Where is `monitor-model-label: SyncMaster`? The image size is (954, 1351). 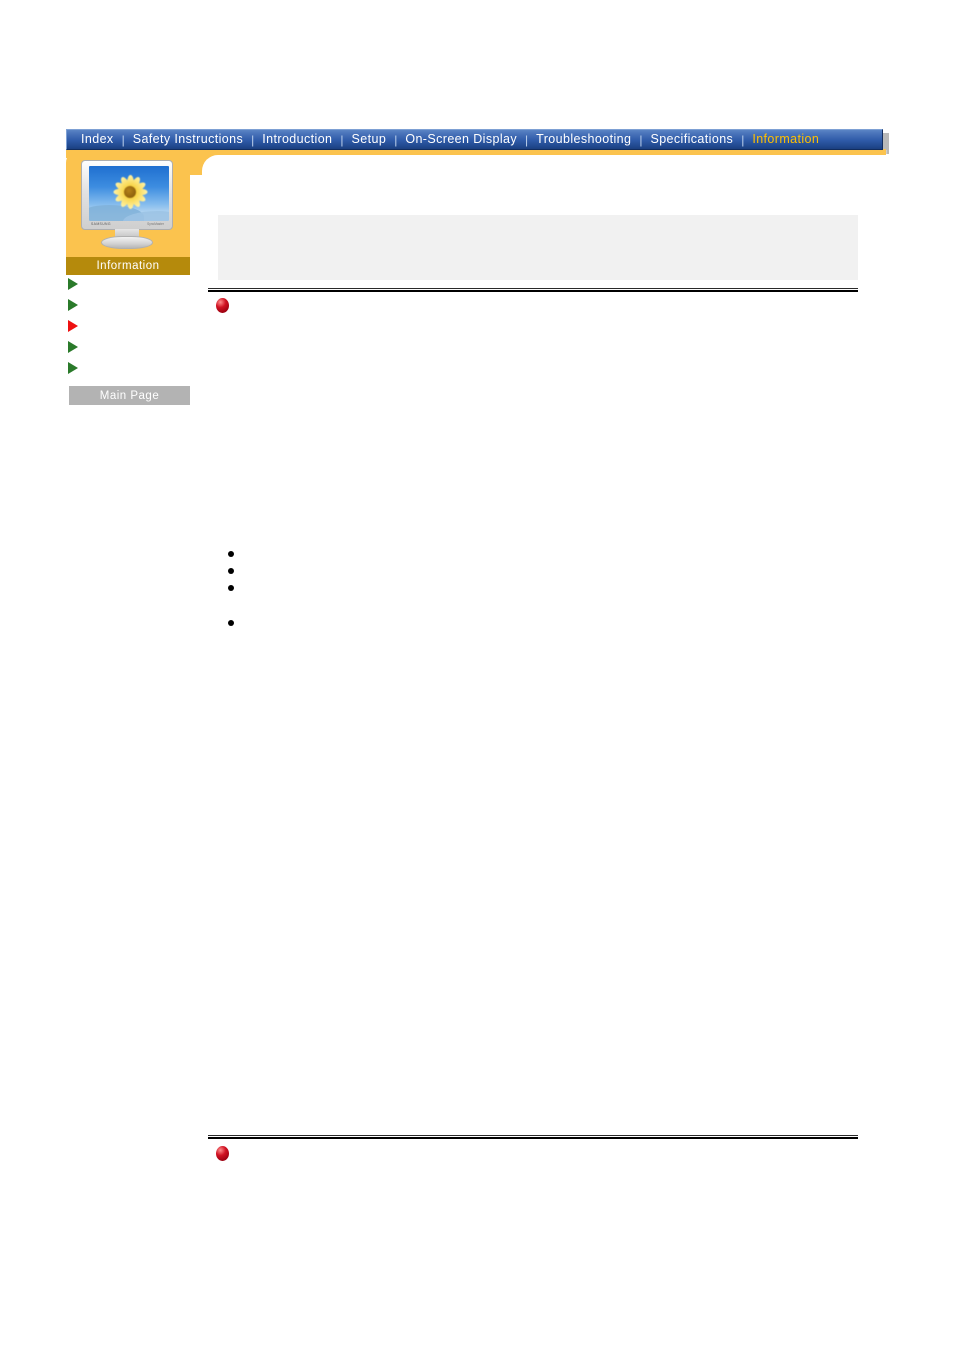
monitor-model-label: SyncMaster is located at coordinates (155, 224).